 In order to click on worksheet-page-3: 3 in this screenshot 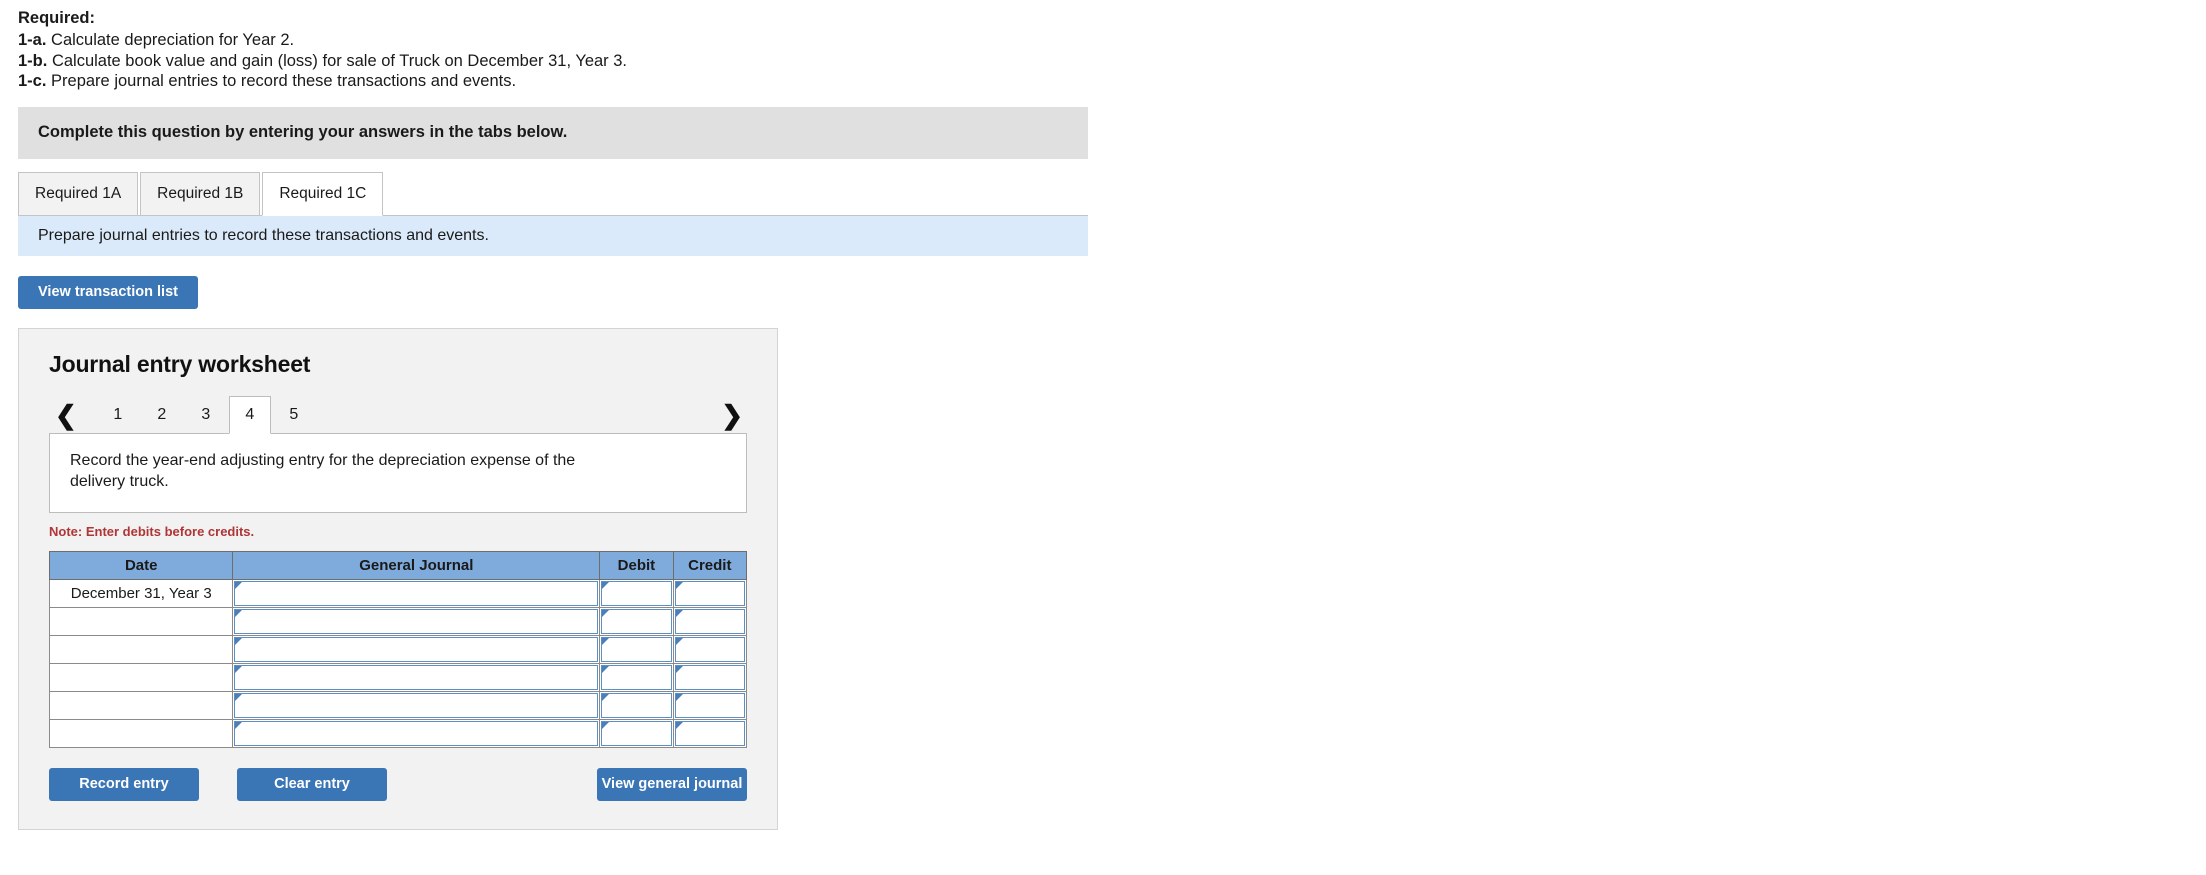, I will do `click(206, 415)`.